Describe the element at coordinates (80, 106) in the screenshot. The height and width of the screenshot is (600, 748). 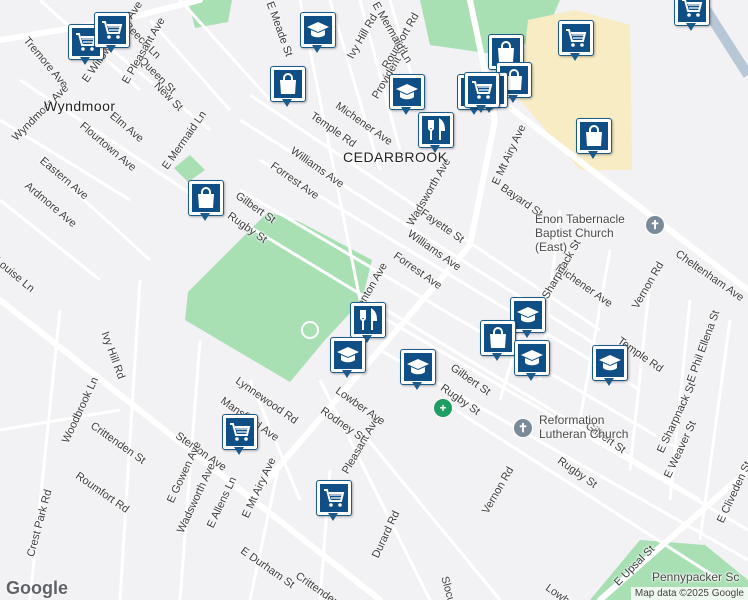
I see `place-label-wyndmoor: Wyndmoor` at that location.